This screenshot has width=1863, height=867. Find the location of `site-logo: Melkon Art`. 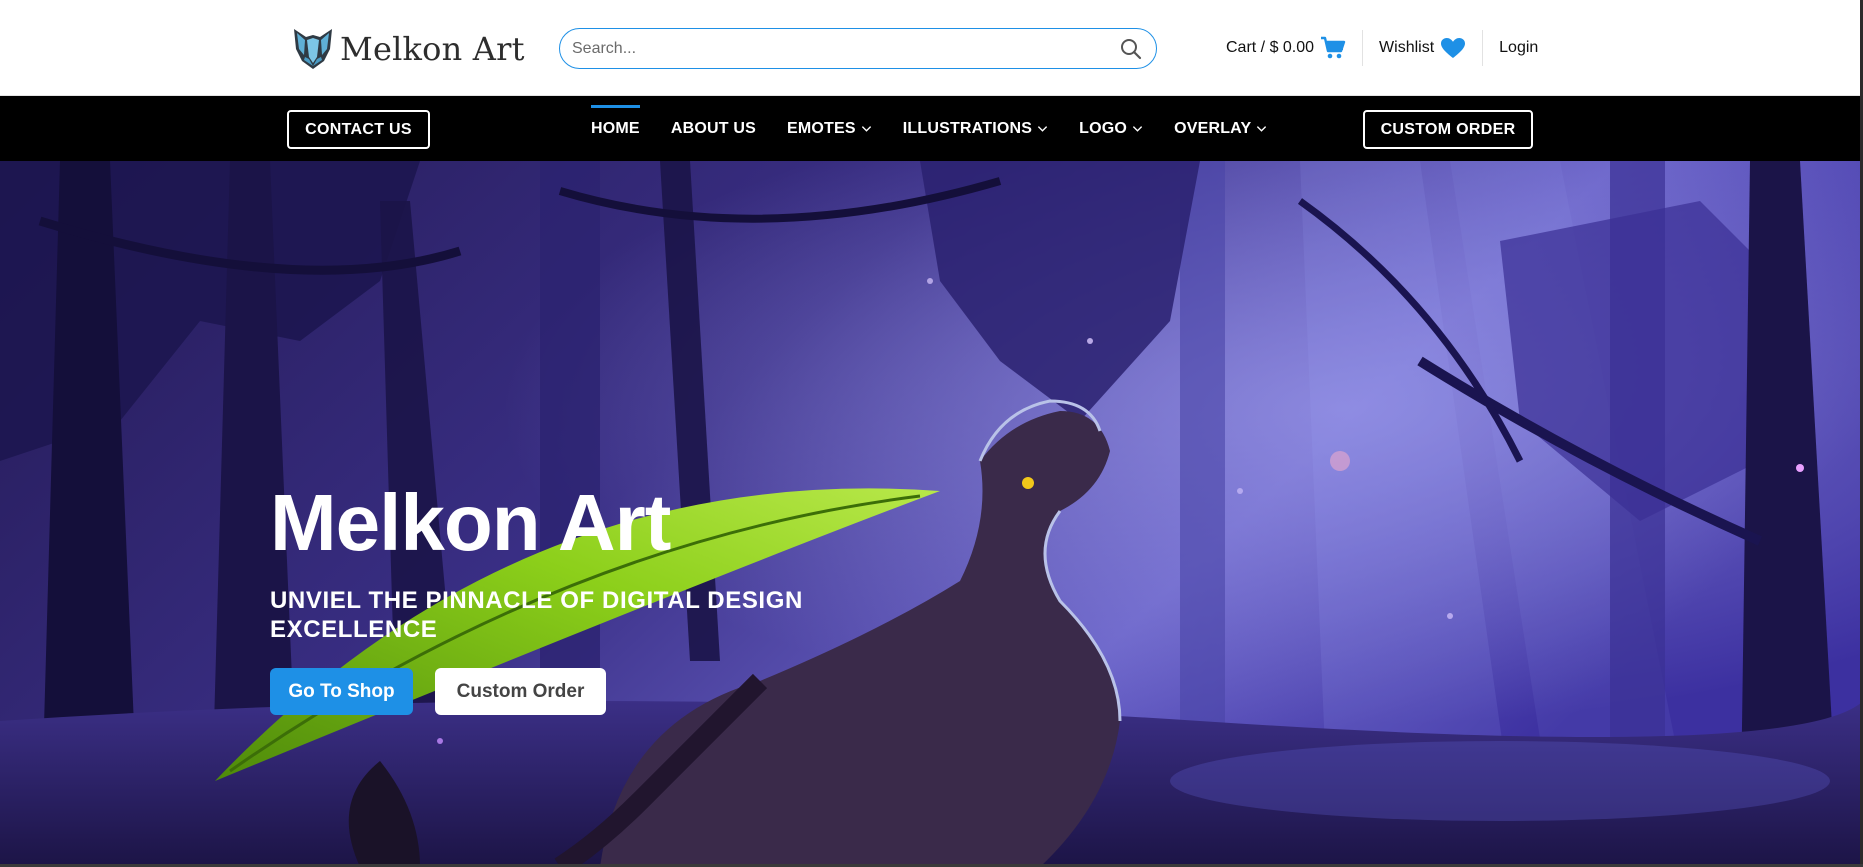

site-logo: Melkon Art is located at coordinates (408, 49).